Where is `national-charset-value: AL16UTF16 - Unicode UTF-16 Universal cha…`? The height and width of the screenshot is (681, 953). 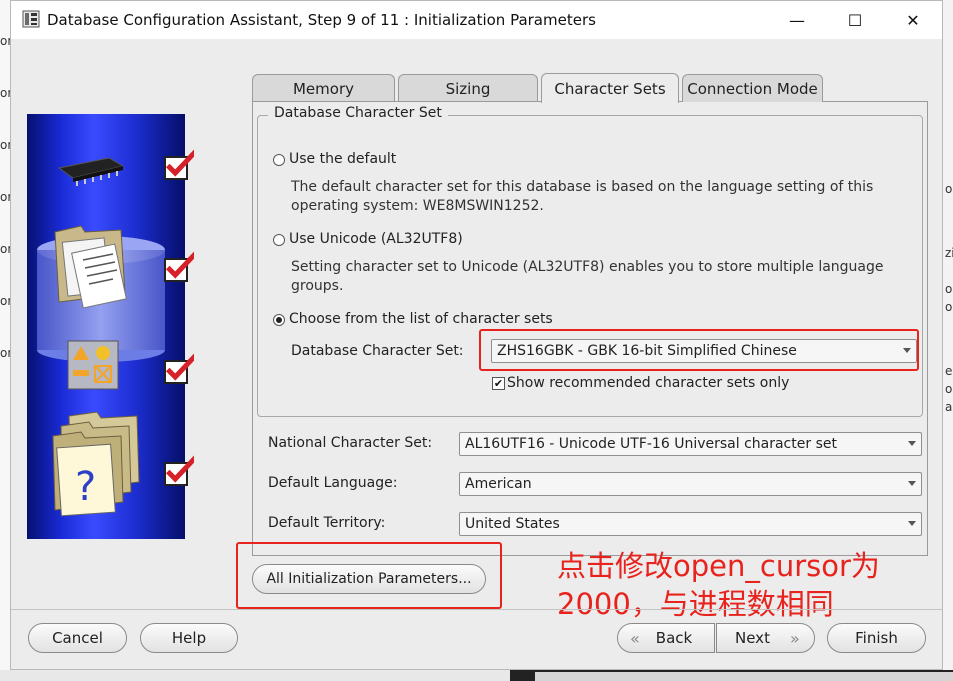 national-charset-value: AL16UTF16 - Unicode UTF-16 Universal cha… is located at coordinates (651, 444).